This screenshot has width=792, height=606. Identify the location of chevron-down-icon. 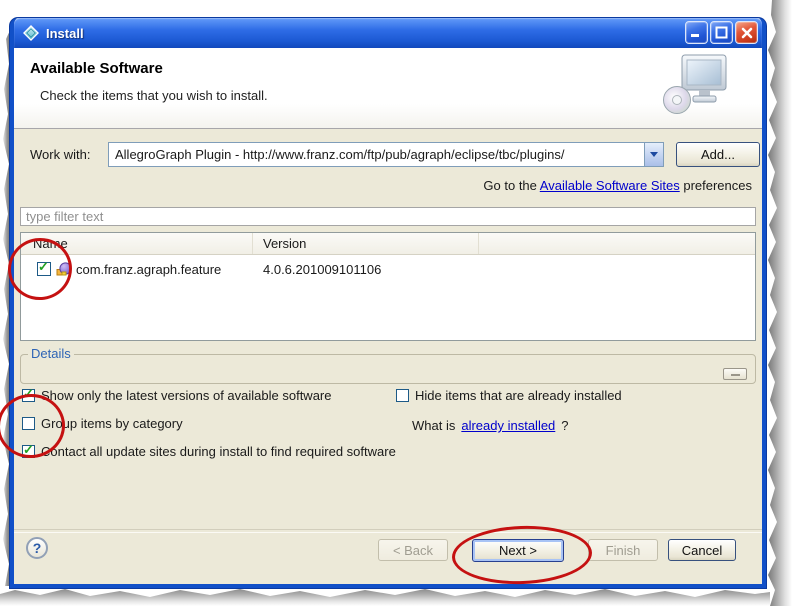
(654, 154).